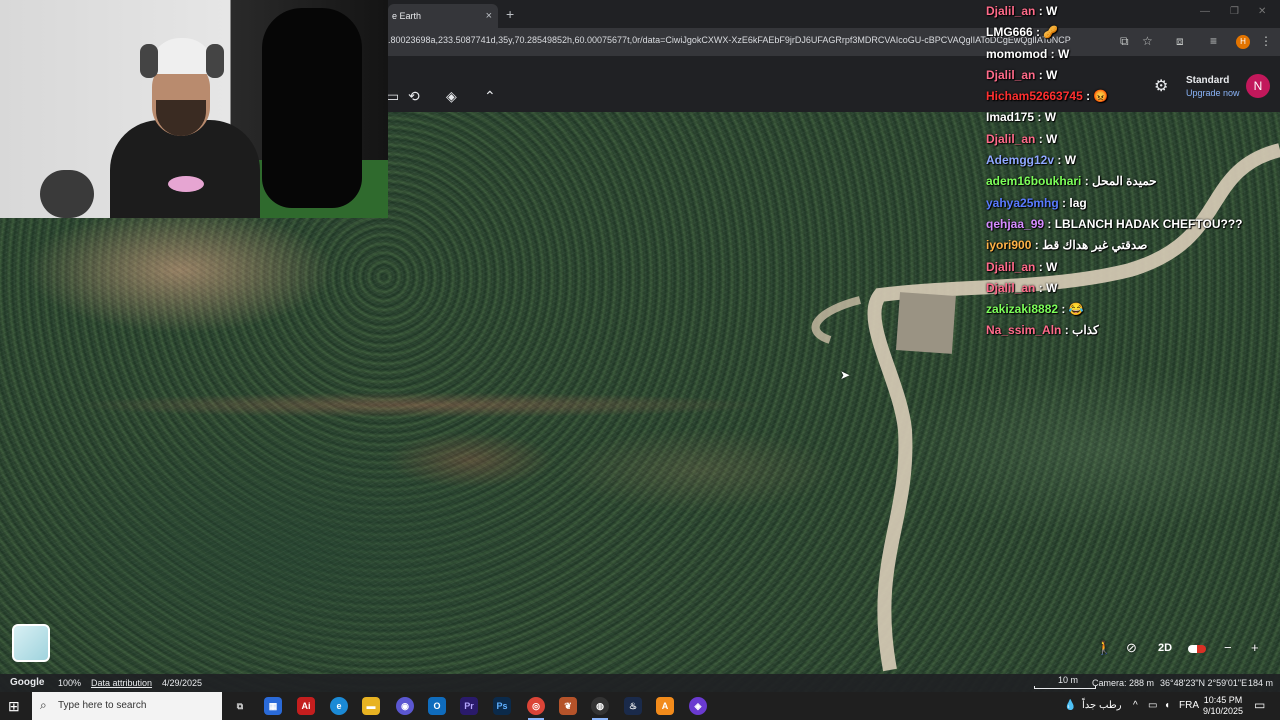  What do you see at coordinates (67, 194) in the screenshot?
I see `webcam-microphone` at bounding box center [67, 194].